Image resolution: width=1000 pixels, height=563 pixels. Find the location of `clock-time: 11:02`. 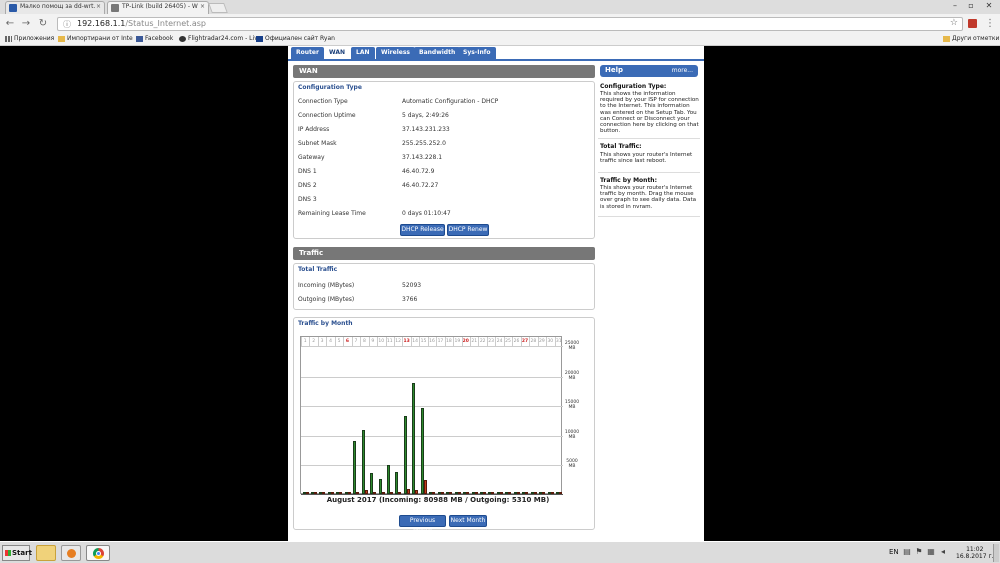

clock-time: 11:02 is located at coordinates (975, 549).